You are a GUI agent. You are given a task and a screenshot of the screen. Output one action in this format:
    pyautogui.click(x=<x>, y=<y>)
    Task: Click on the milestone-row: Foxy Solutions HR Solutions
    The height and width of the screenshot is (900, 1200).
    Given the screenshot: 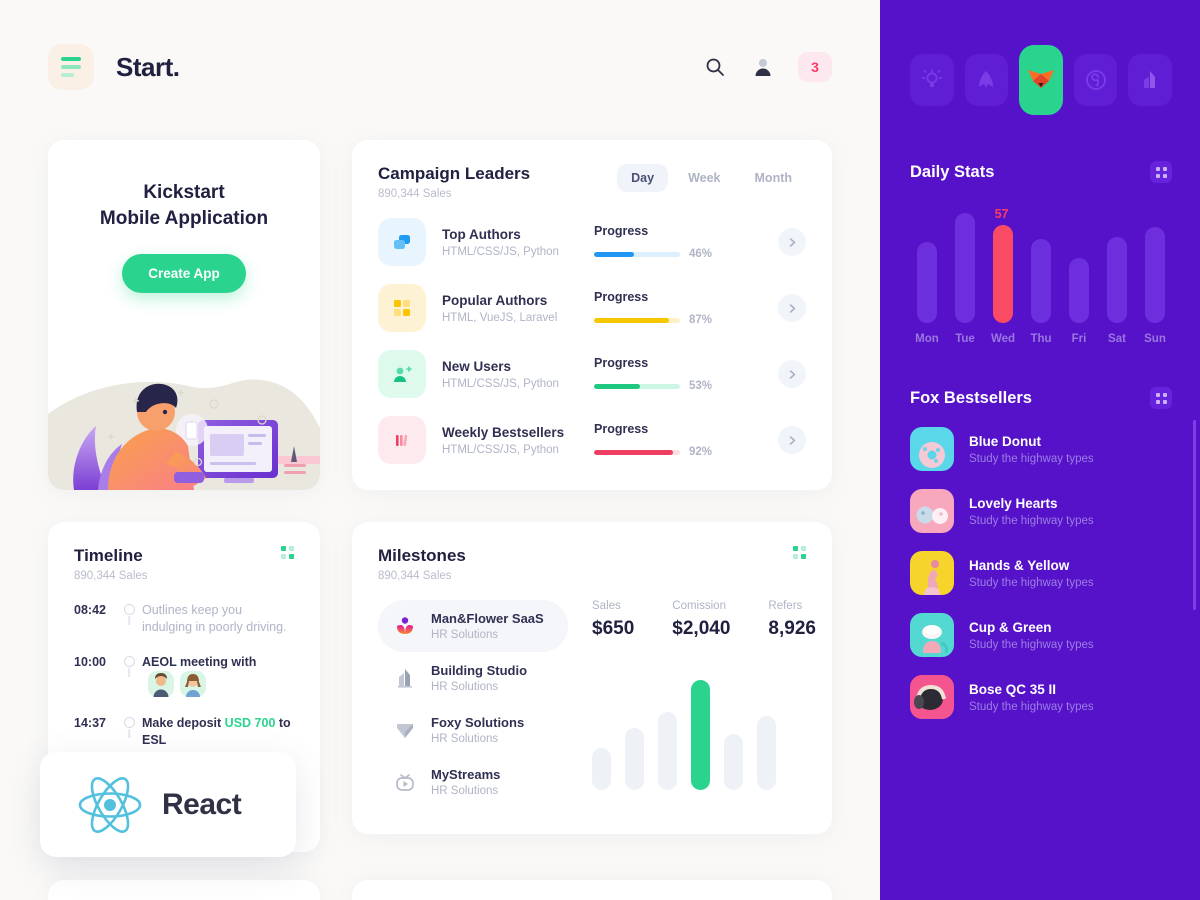 What is the action you would take?
    pyautogui.click(x=473, y=730)
    